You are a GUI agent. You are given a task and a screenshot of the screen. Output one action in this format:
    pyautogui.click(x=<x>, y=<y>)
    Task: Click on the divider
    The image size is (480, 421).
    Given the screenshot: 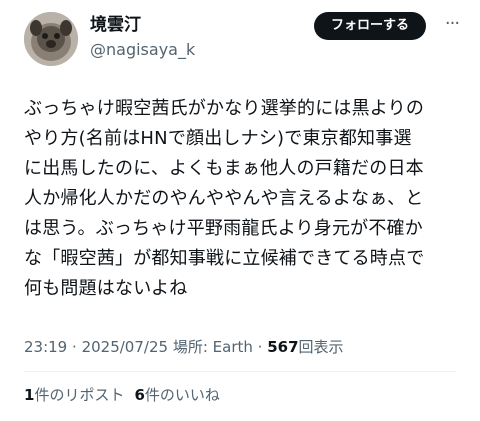 What is the action you would take?
    pyautogui.click(x=240, y=371)
    